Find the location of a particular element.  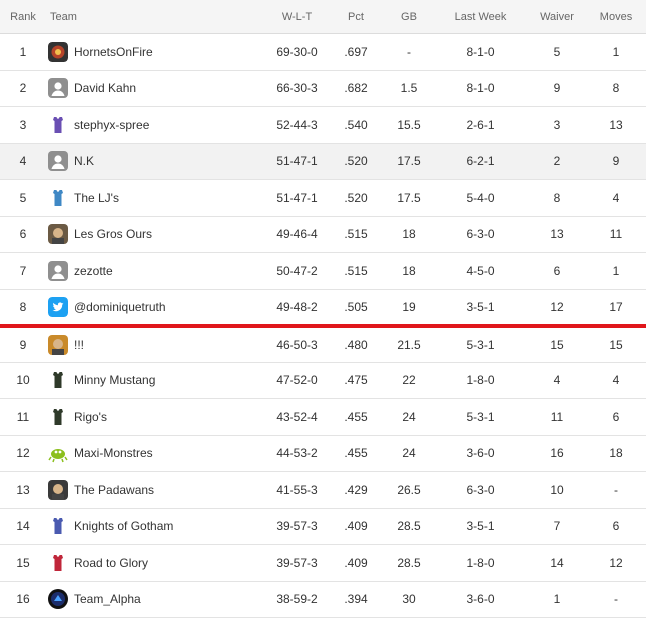

pct-header: Pct is located at coordinates (356, 17).